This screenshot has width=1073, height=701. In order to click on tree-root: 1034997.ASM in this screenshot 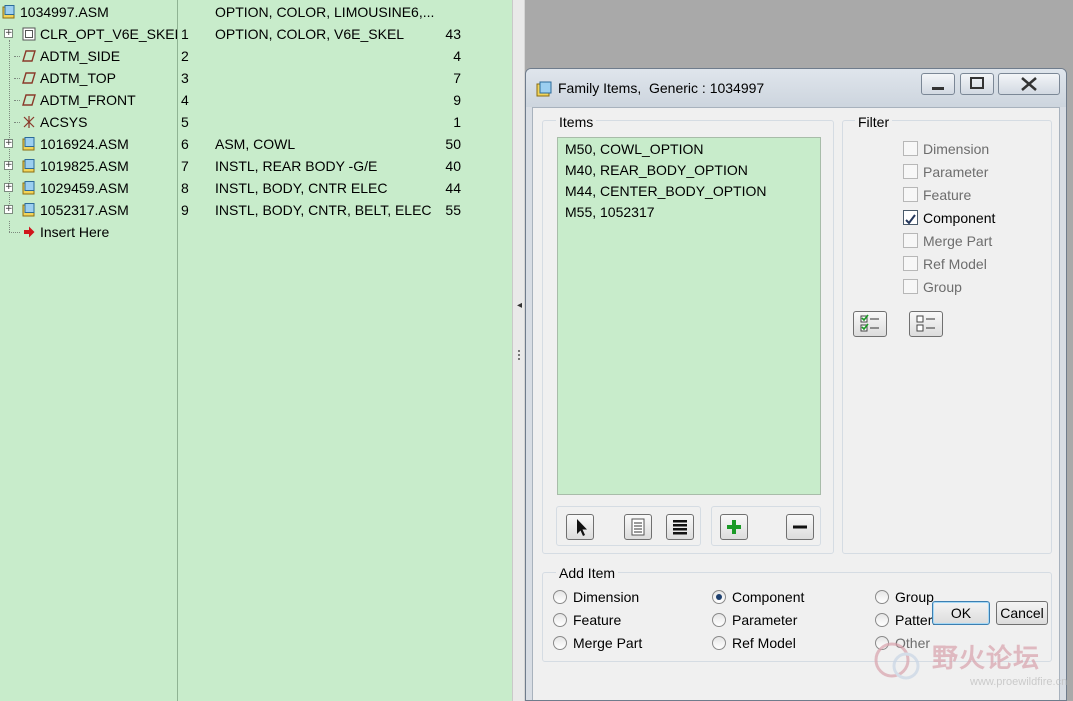, I will do `click(88, 12)`.